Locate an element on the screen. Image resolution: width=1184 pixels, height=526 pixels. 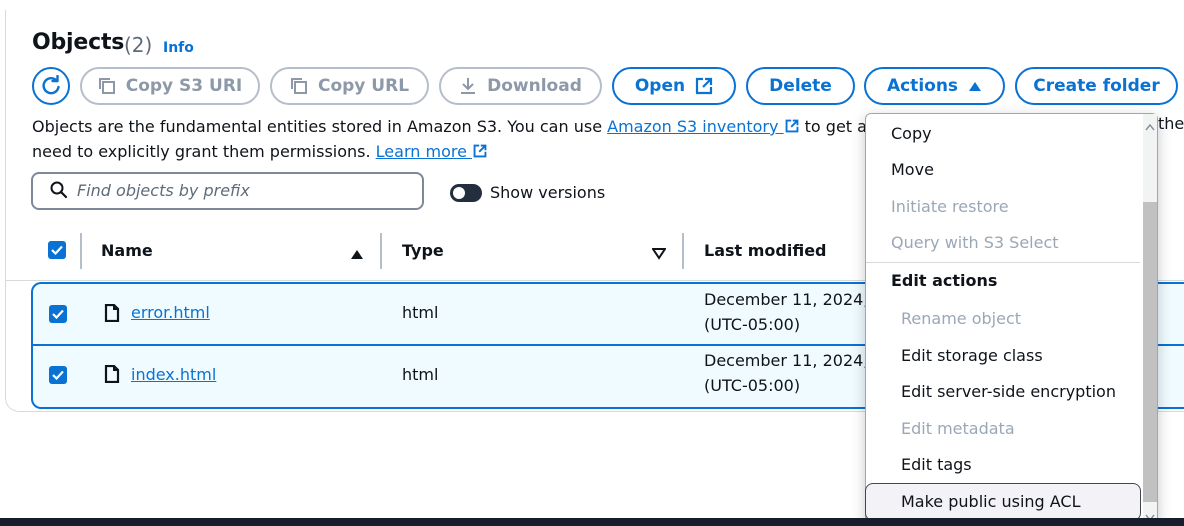
create-folder-button: Create folder is located at coordinates (1096, 86).